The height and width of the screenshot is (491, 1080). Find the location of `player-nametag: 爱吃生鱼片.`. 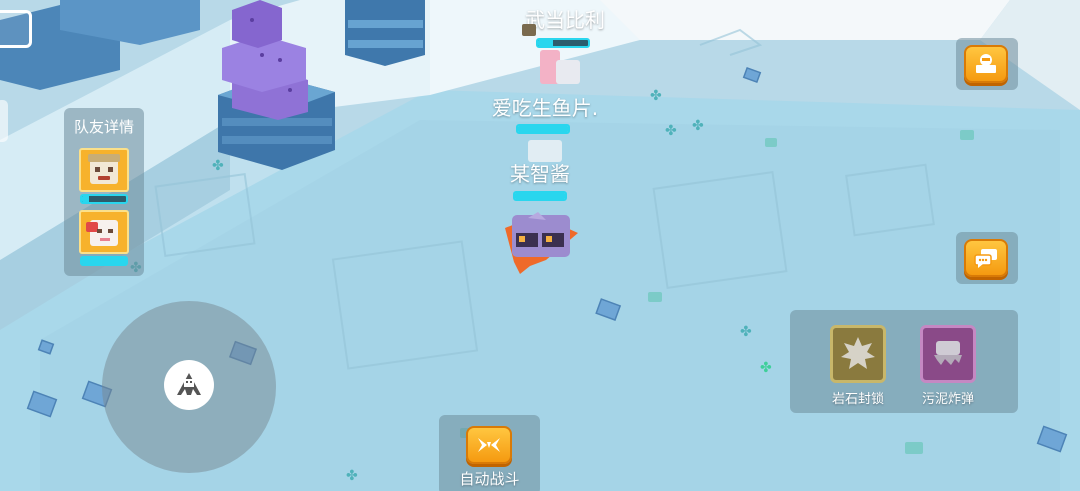

player-nametag: 爱吃生鱼片. is located at coordinates (545, 116).